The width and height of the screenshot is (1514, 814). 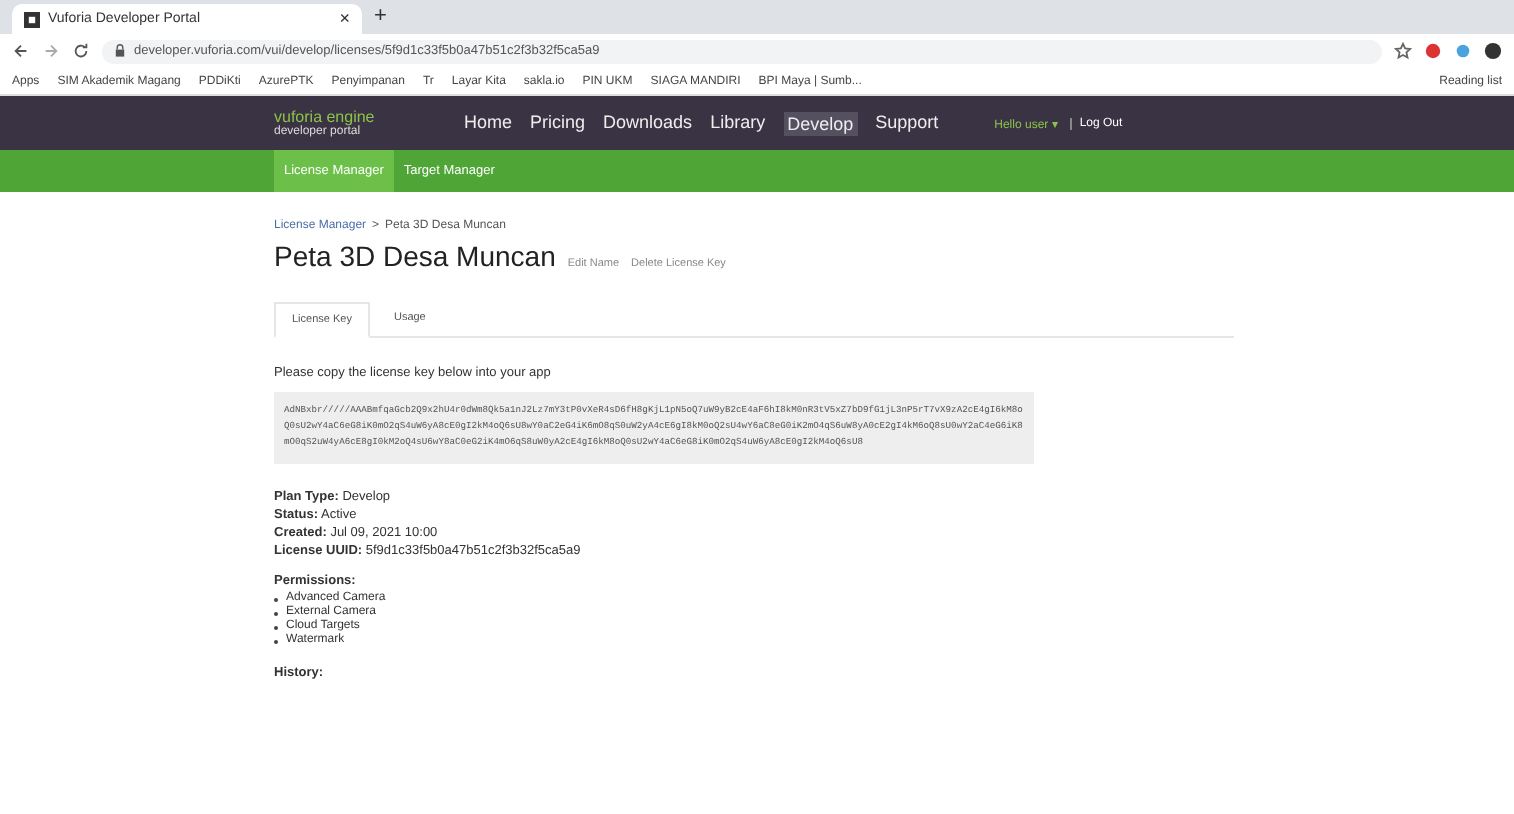 I want to click on nav-link: Develop, so click(x=820, y=123).